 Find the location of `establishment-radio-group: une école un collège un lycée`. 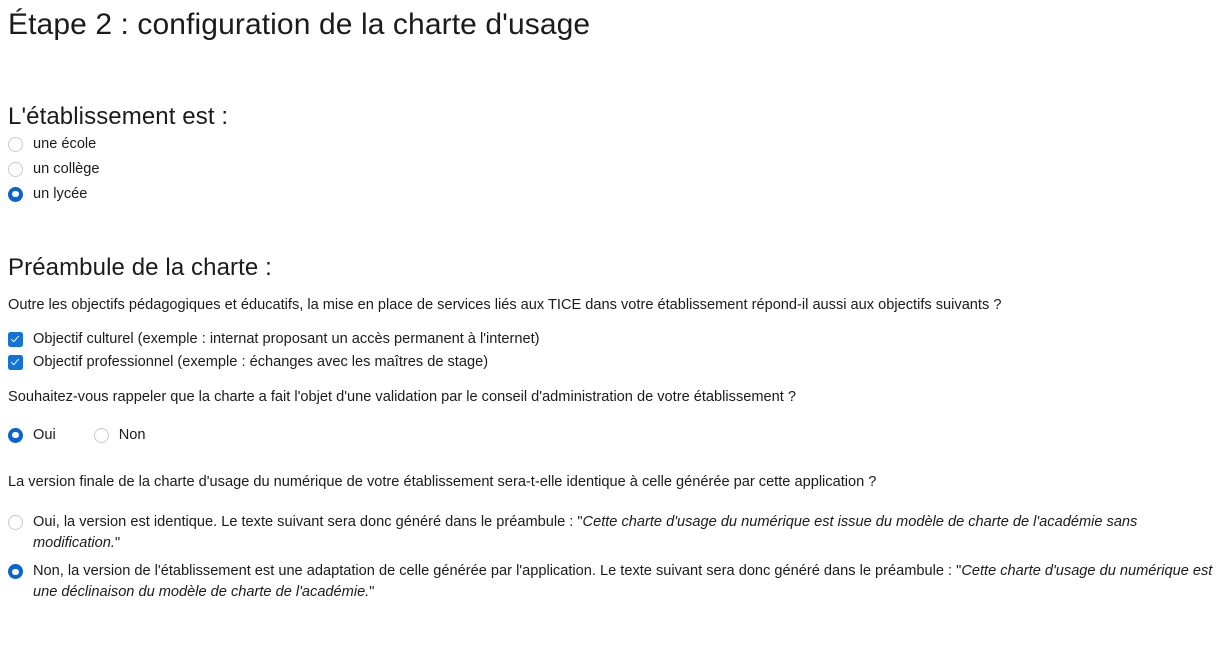

establishment-radio-group: une école un collège un lycée is located at coordinates (613, 169).